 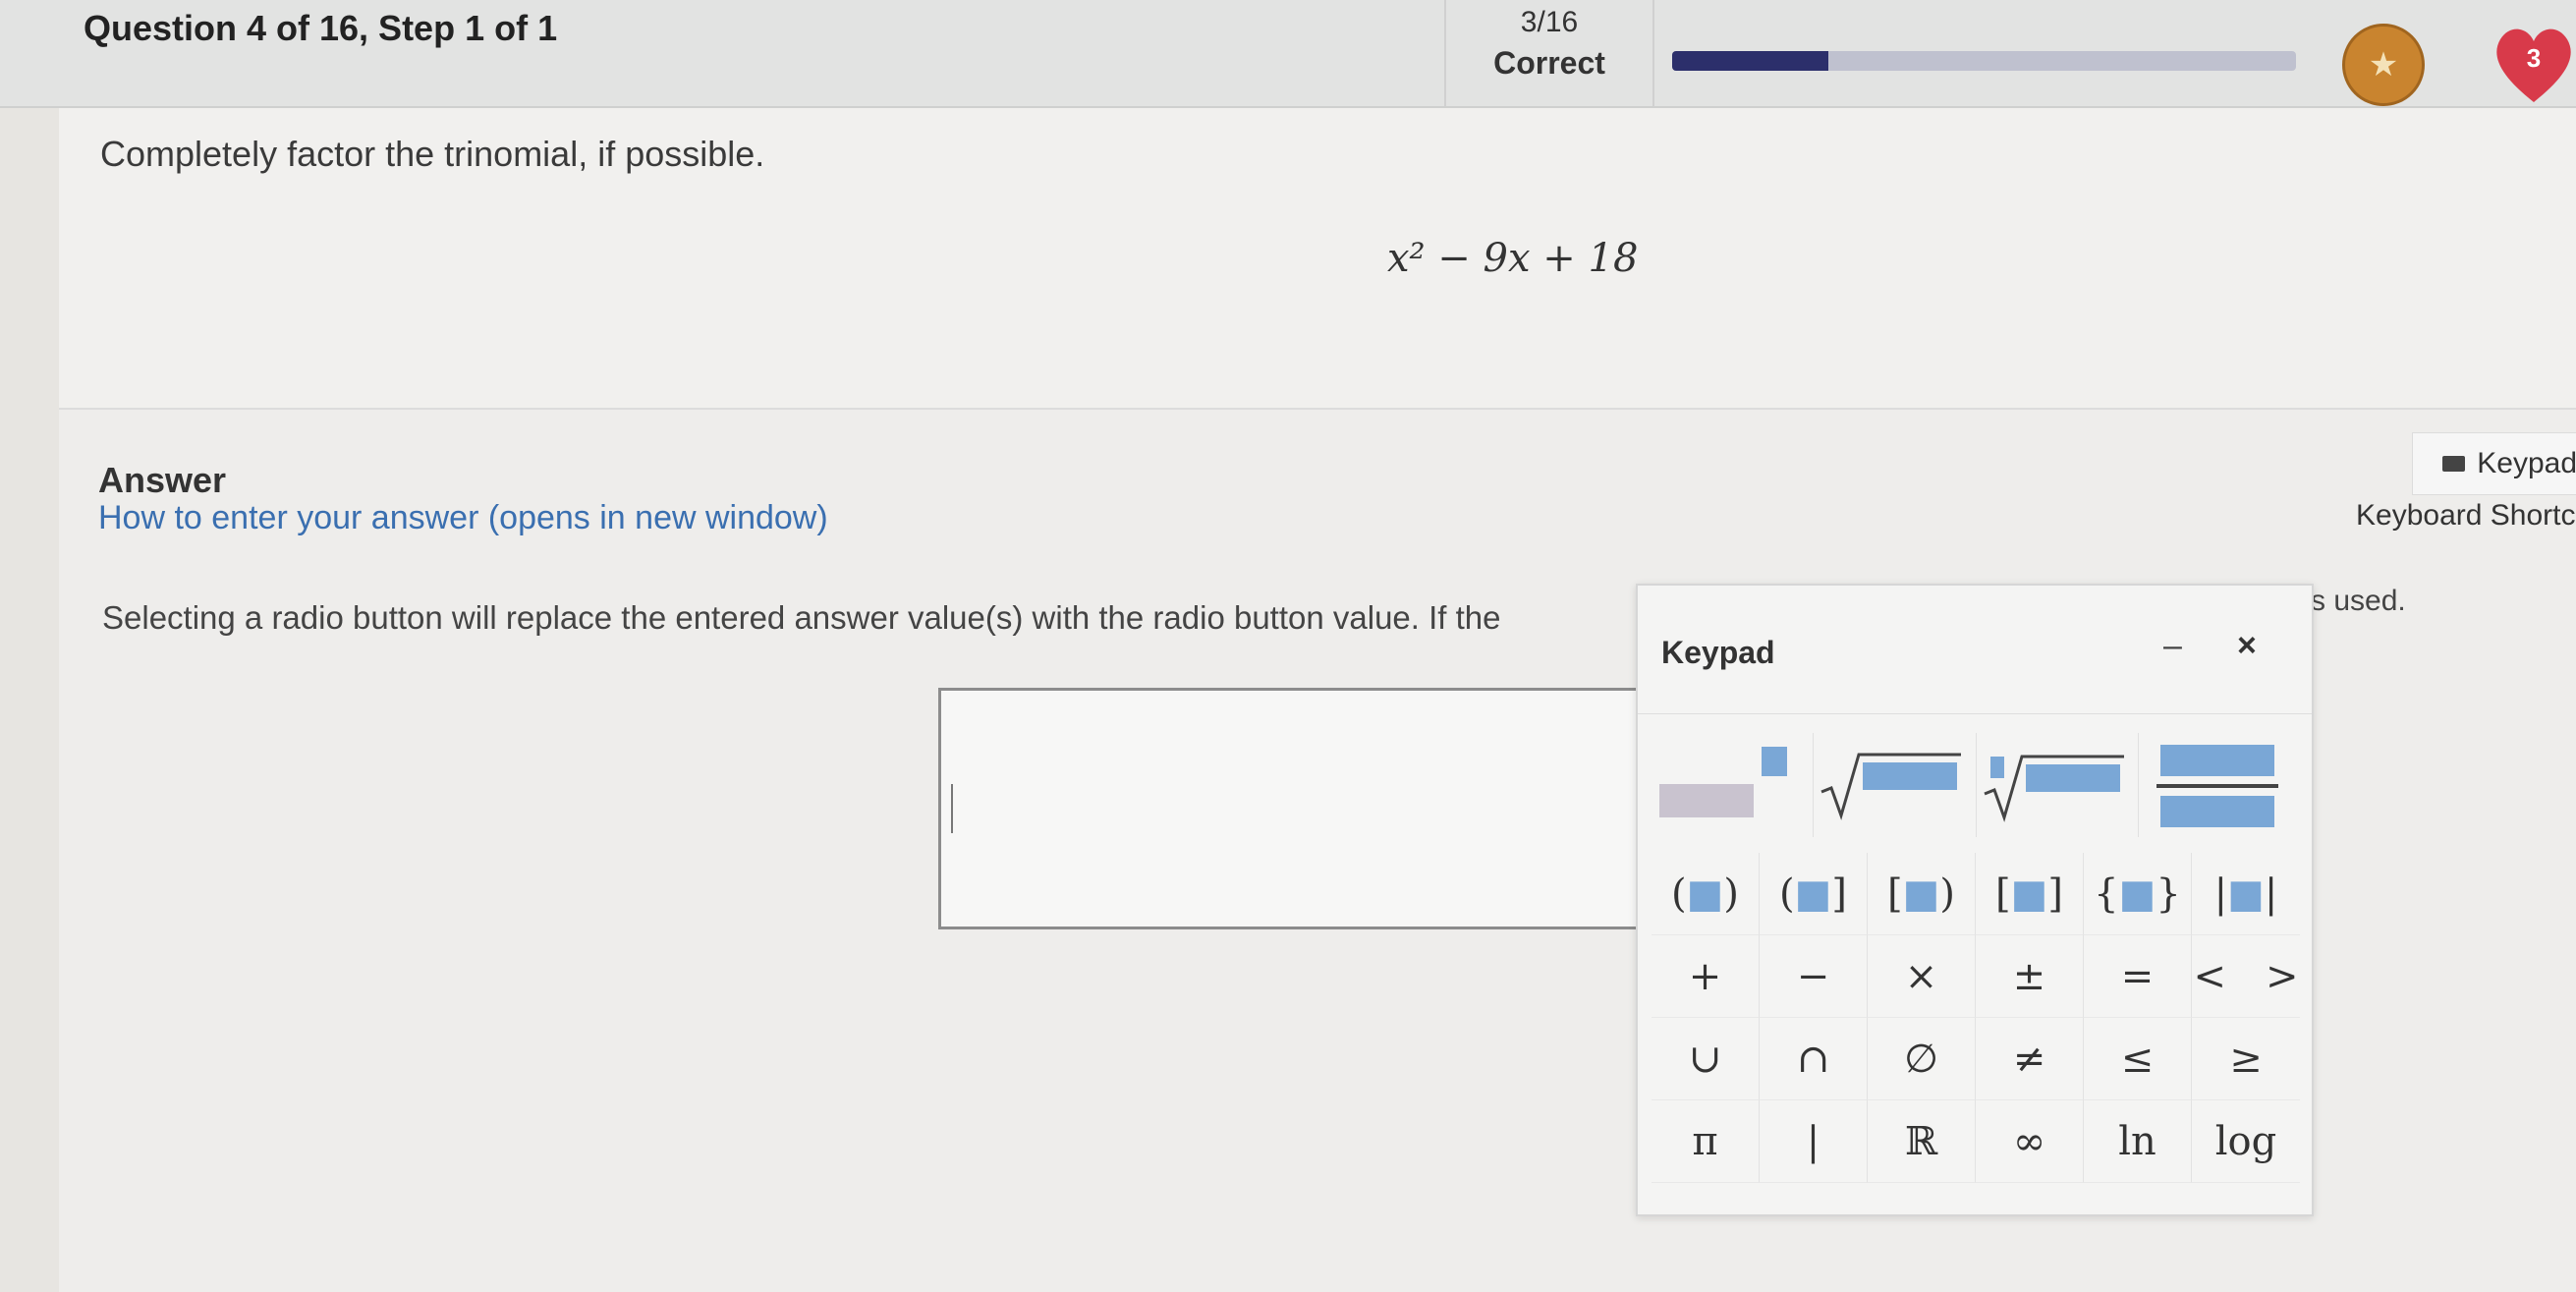 I want to click on template-row, so click(x=1976, y=785).